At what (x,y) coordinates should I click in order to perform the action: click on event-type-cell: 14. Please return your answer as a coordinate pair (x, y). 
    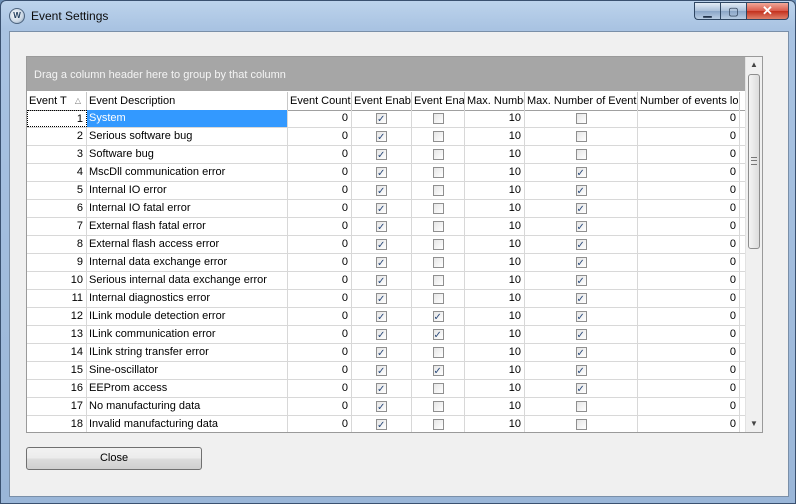
    Looking at the image, I should click on (57, 352).